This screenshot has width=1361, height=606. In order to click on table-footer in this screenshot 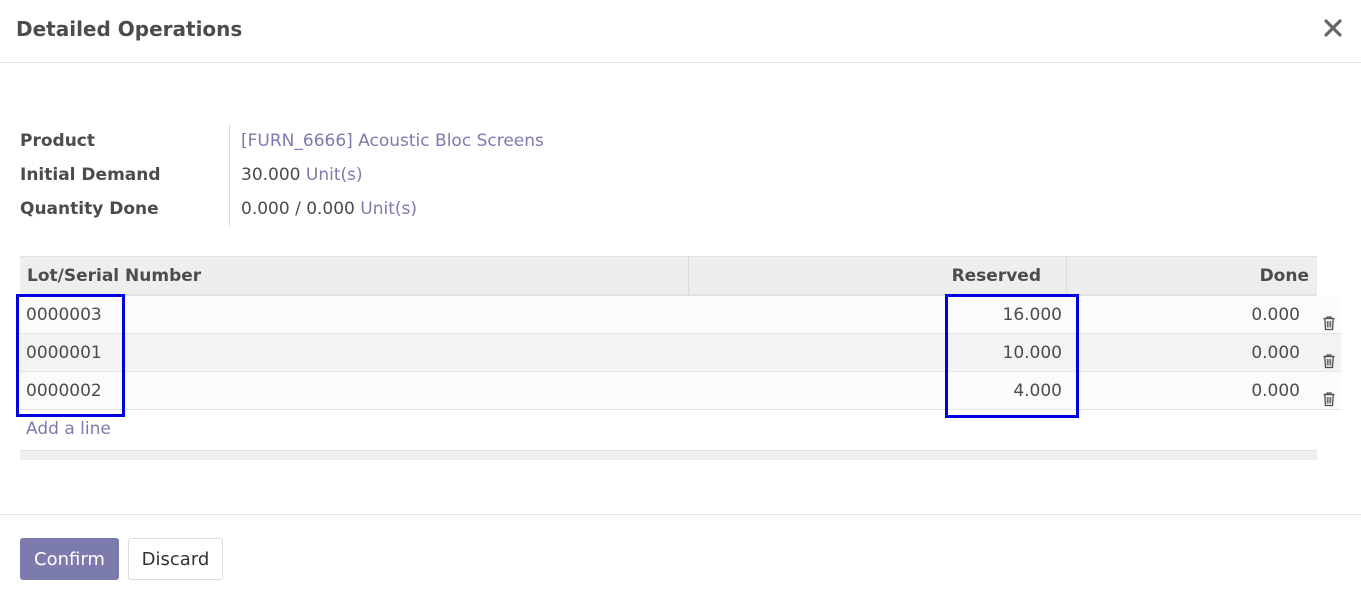, I will do `click(668, 455)`.